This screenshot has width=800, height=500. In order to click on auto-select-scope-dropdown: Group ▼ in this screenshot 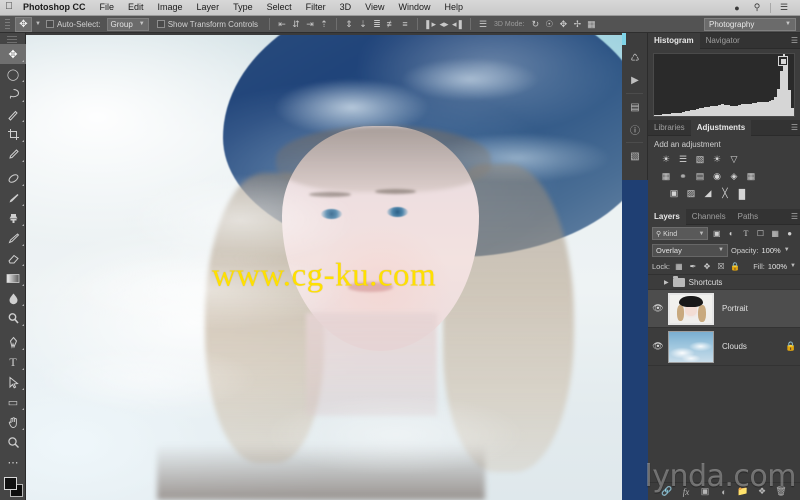, I will do `click(127, 24)`.